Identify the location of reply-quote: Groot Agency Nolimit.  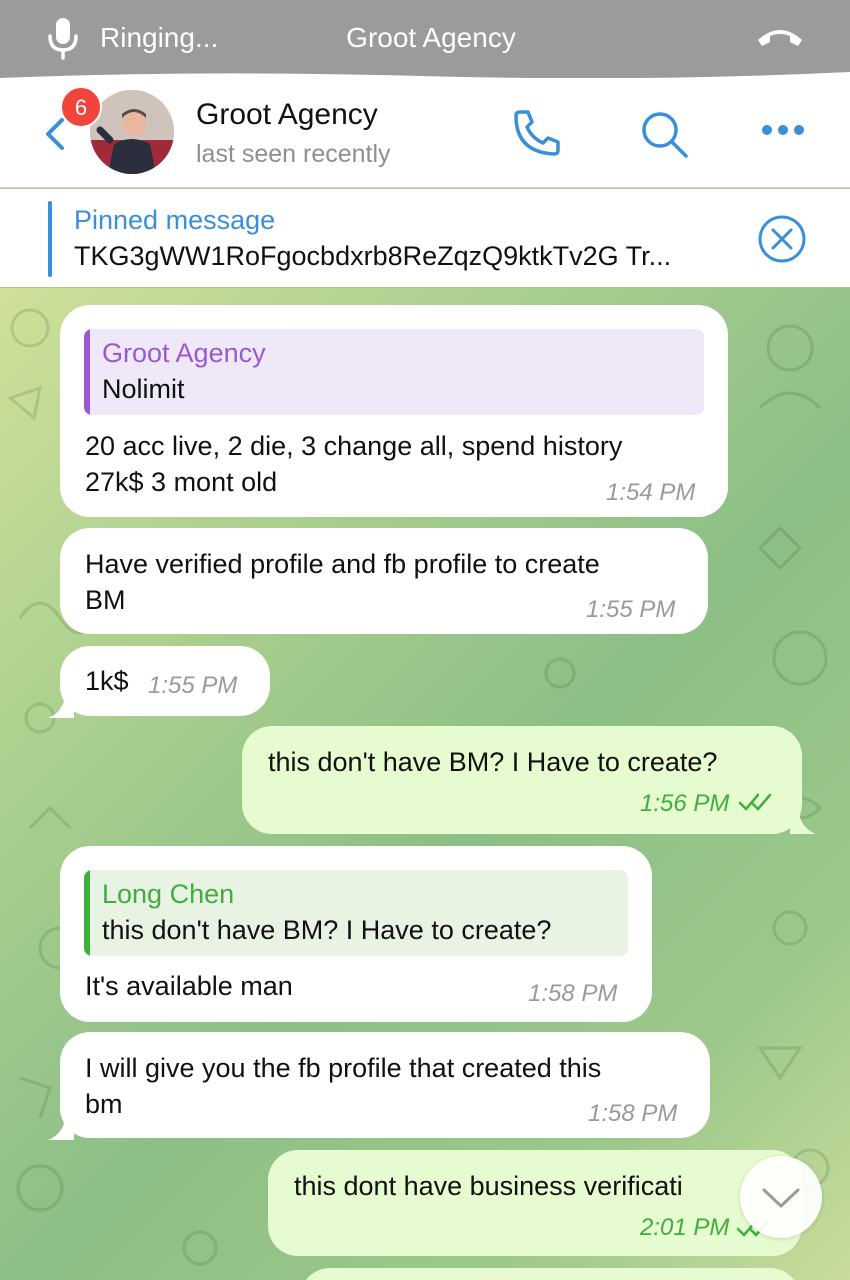
(394, 372).